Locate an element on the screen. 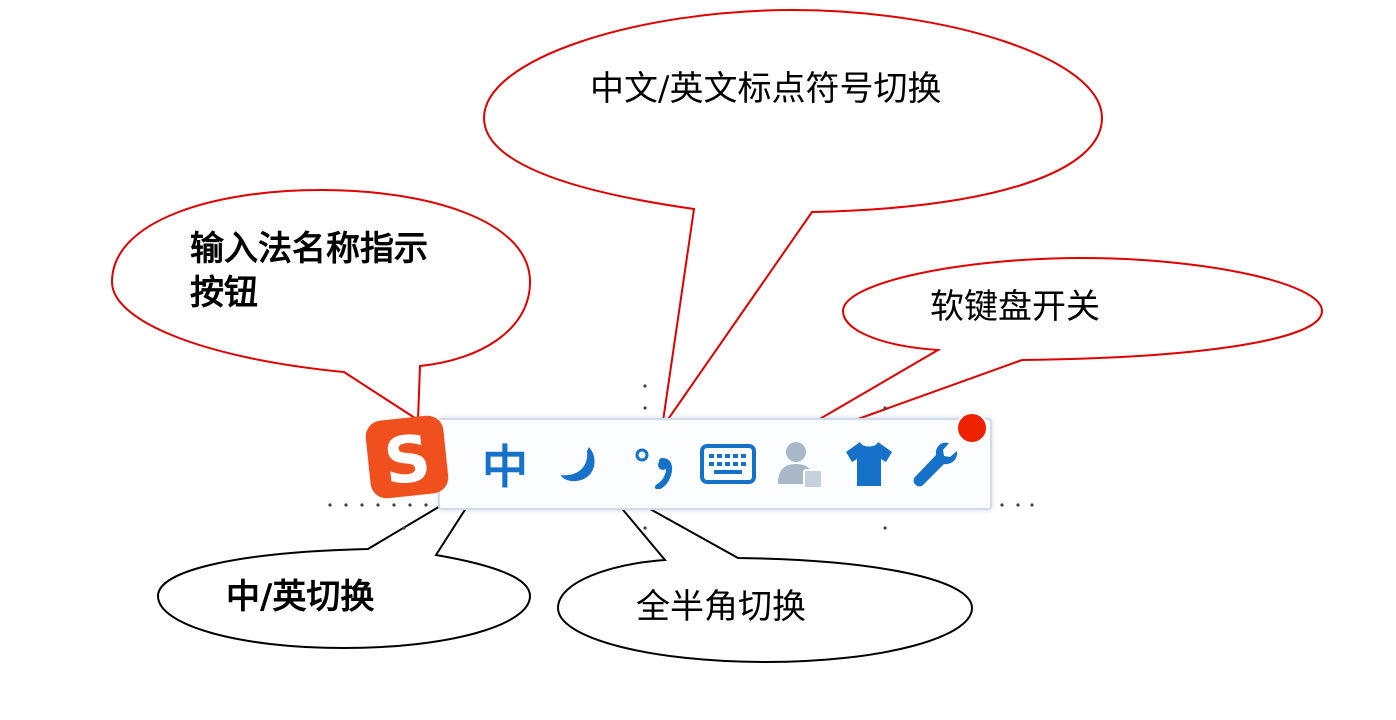 This screenshot has width=1396, height=720. lang-switch-button: 中 is located at coordinates (505, 464).